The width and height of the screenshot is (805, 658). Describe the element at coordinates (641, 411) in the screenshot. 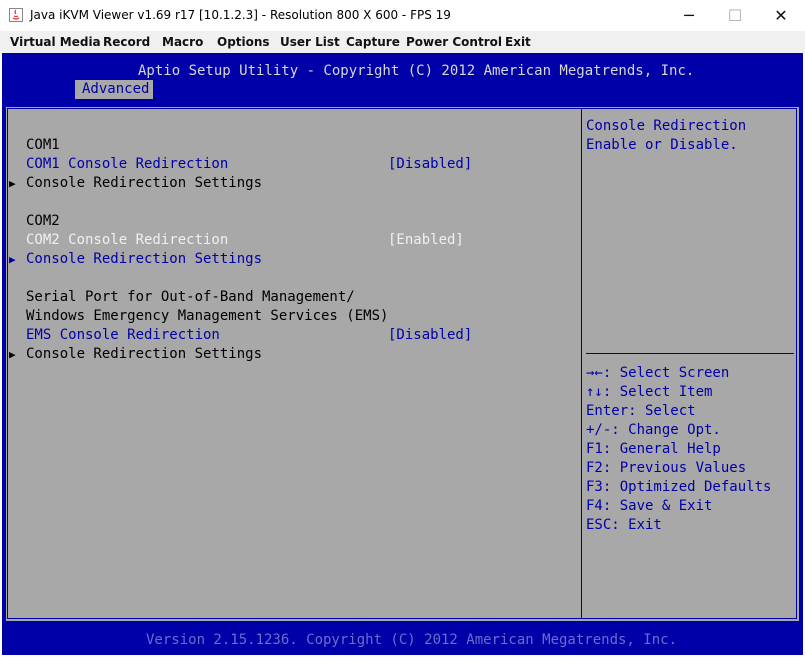

I see `key-help-enter: Enter: Select` at that location.